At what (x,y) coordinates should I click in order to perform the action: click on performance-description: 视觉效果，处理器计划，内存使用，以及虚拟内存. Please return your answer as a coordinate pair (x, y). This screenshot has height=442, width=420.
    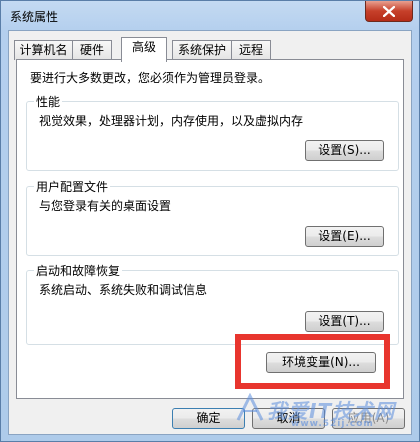
    Looking at the image, I should click on (171, 121).